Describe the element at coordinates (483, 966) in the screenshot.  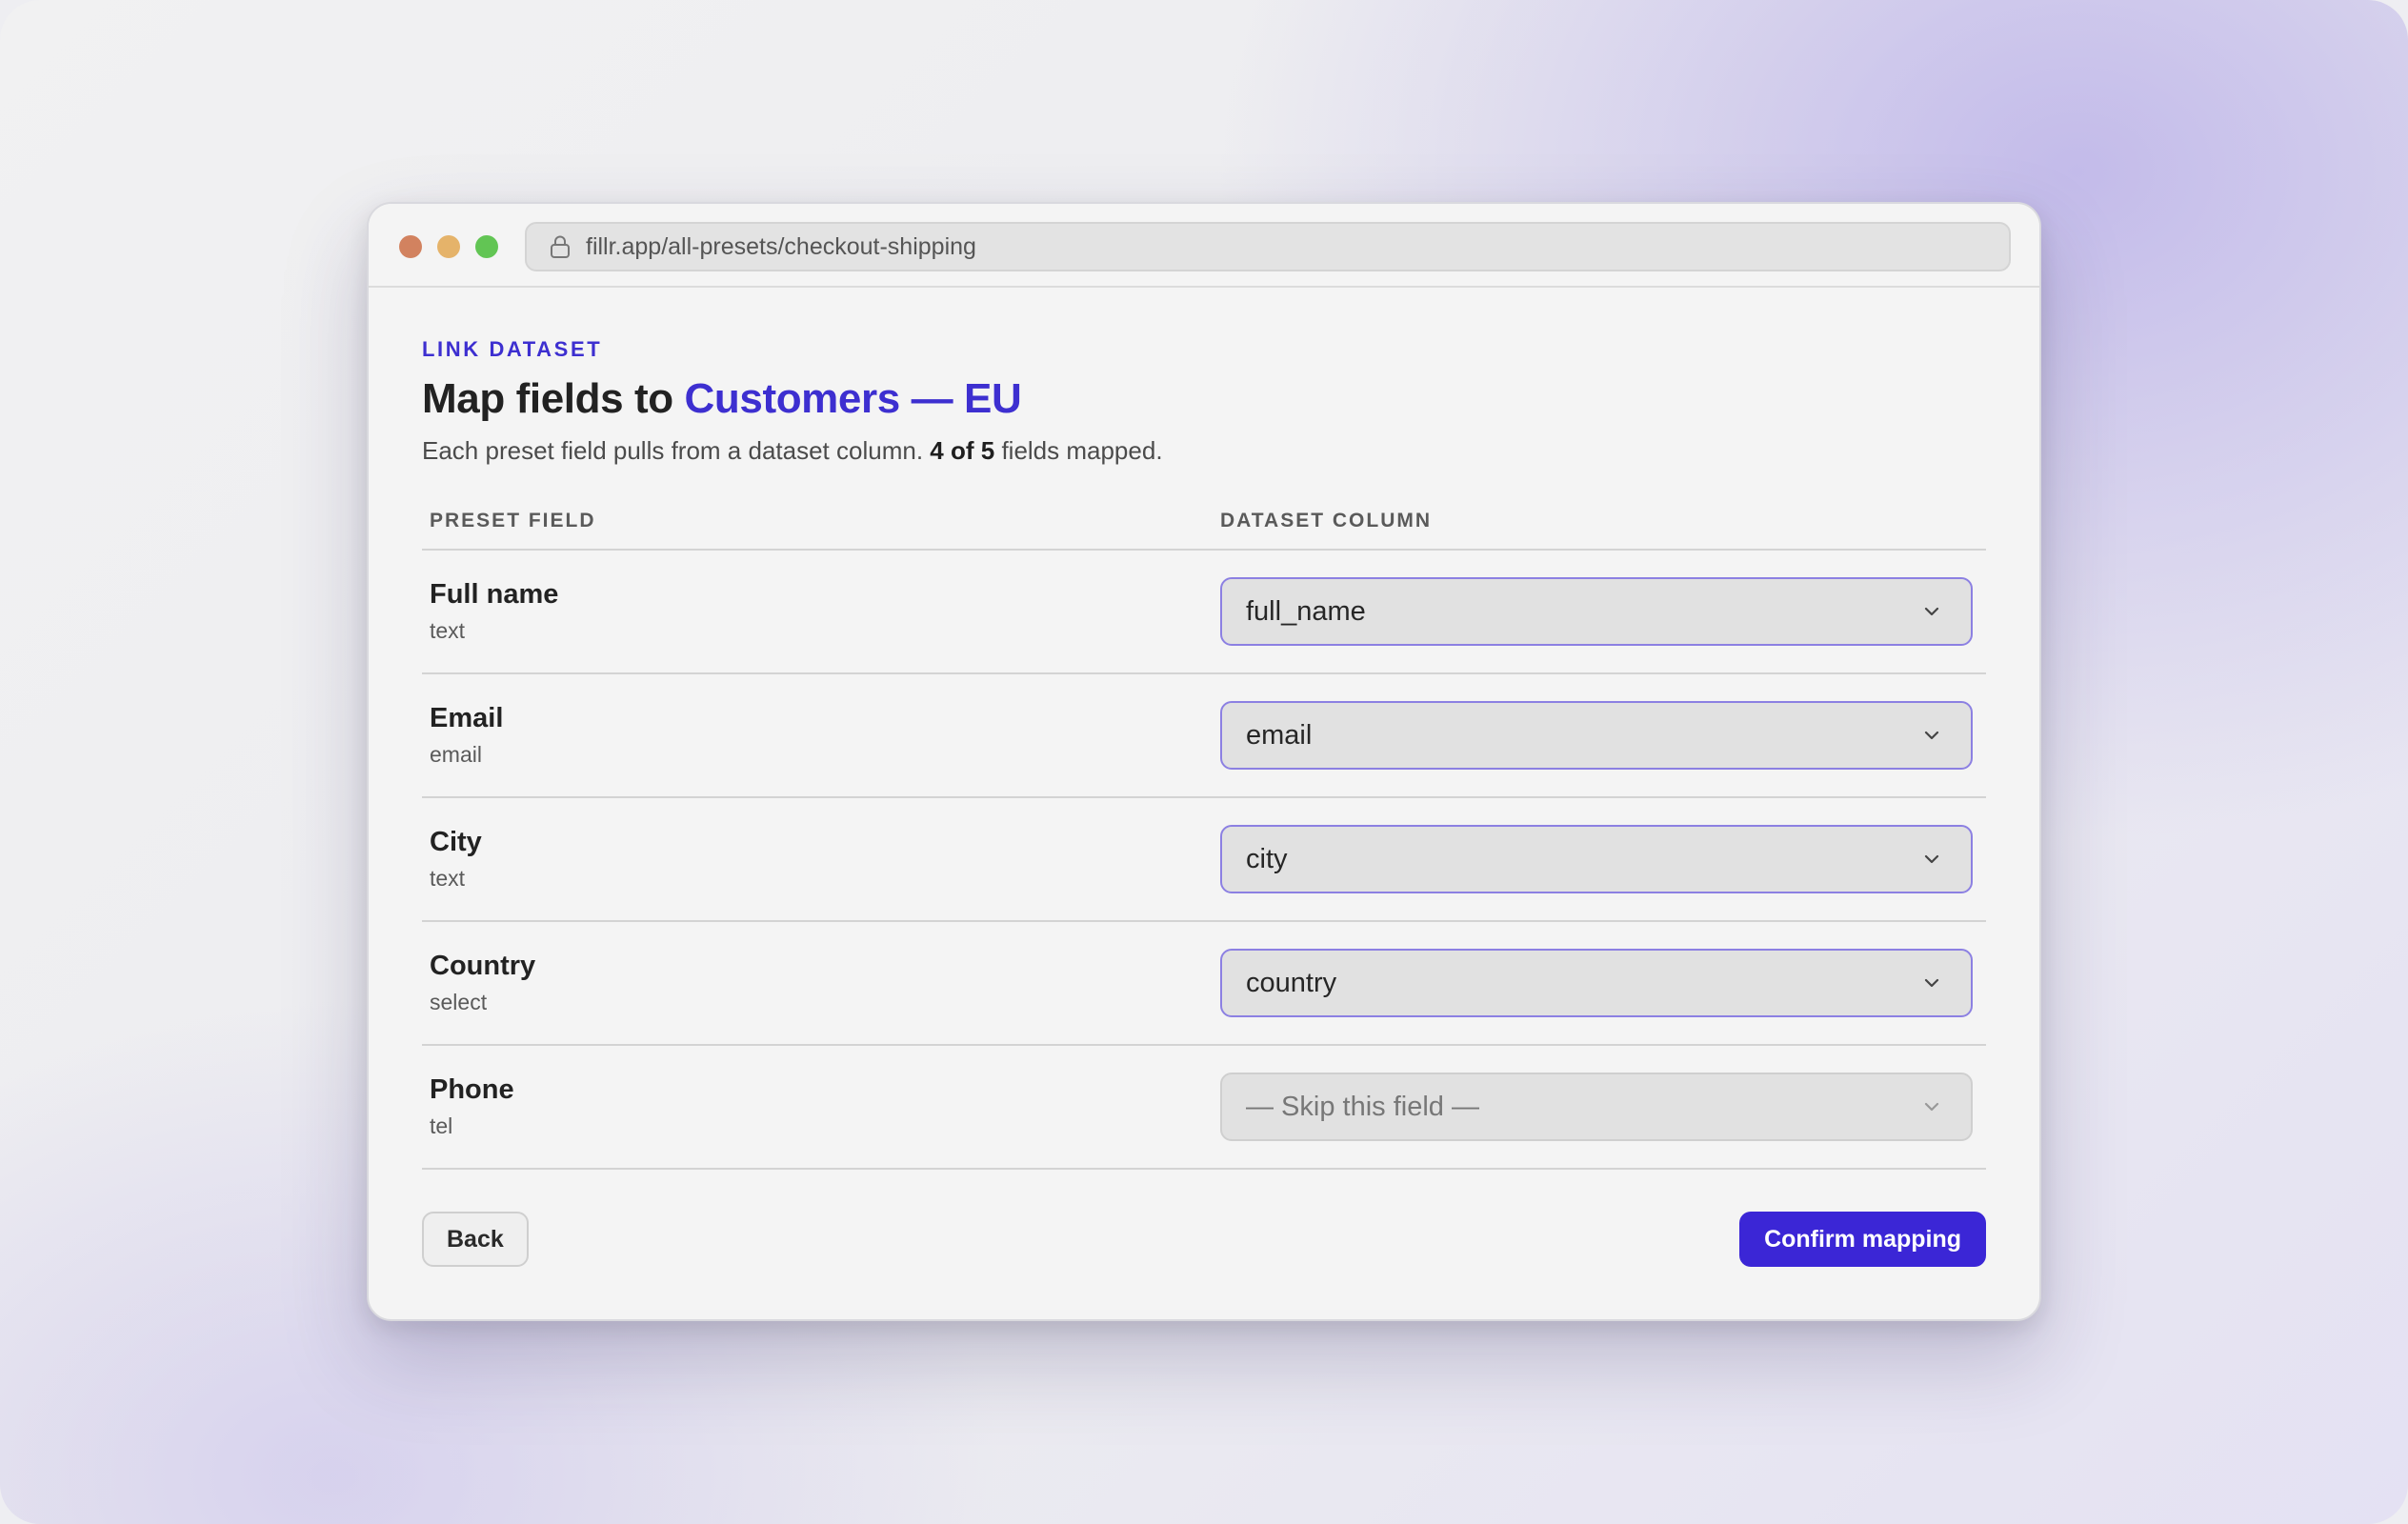
I see `field-name: Country` at that location.